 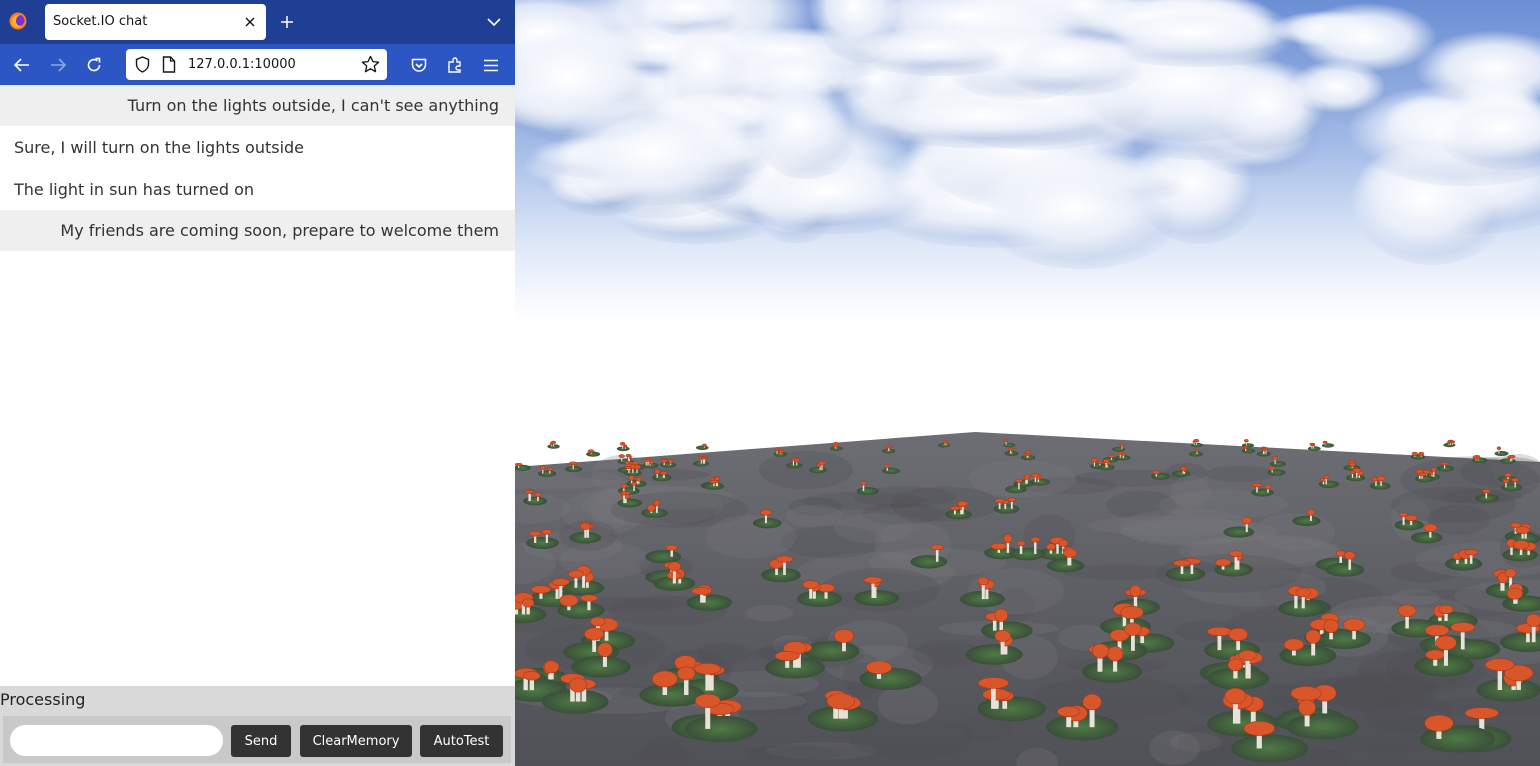 What do you see at coordinates (155, 22) in the screenshot?
I see `tab-socketio-chat: Socket.IO chat` at bounding box center [155, 22].